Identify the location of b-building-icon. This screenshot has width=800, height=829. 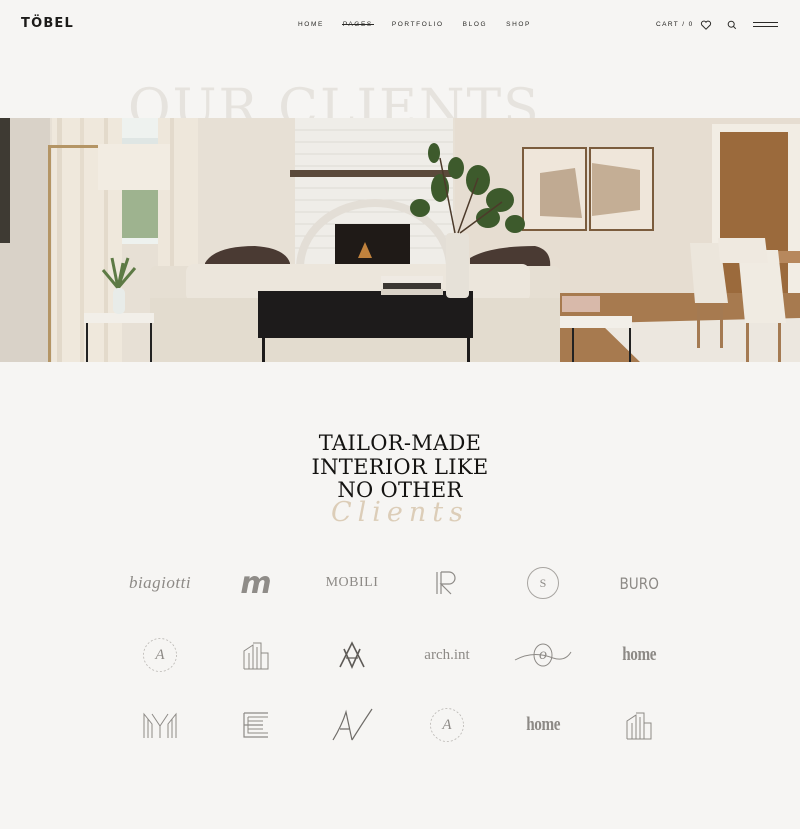
(256, 656).